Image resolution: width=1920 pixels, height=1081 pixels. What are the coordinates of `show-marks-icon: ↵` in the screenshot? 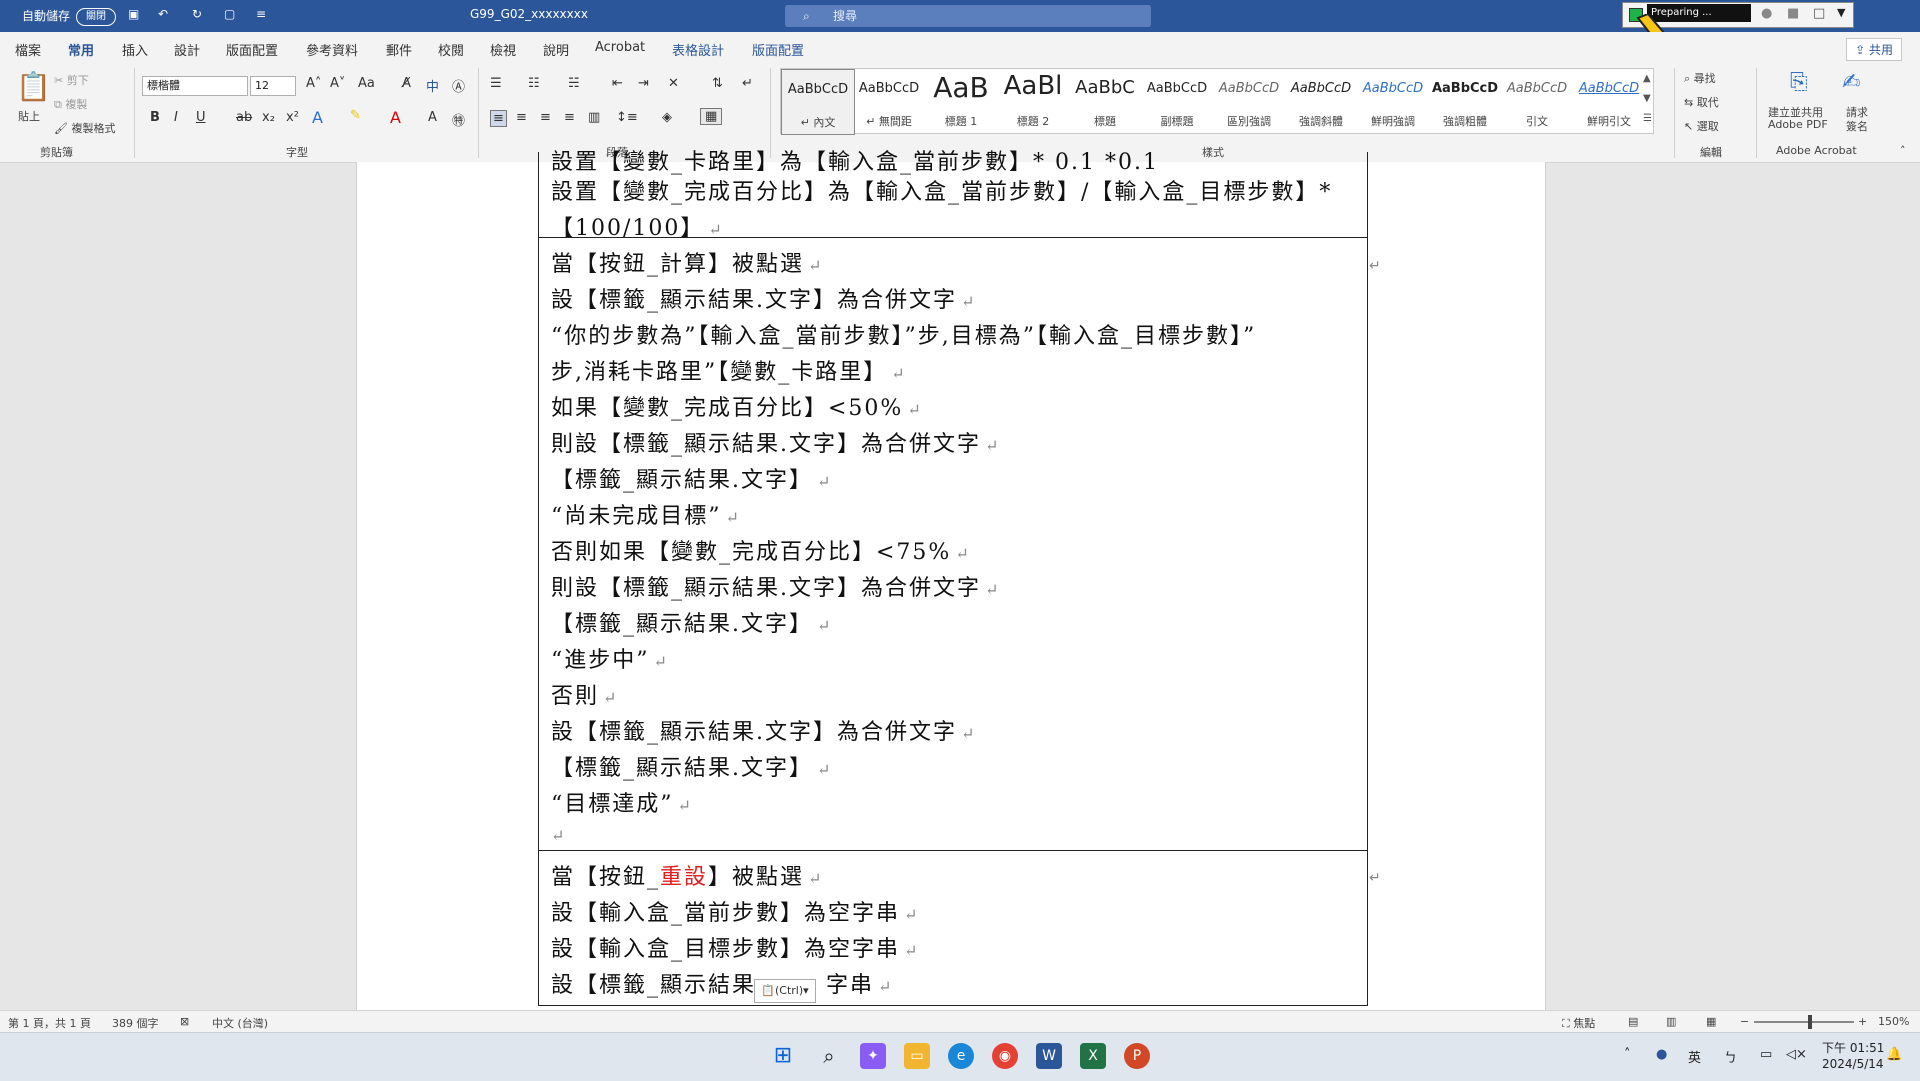 It's located at (747, 83).